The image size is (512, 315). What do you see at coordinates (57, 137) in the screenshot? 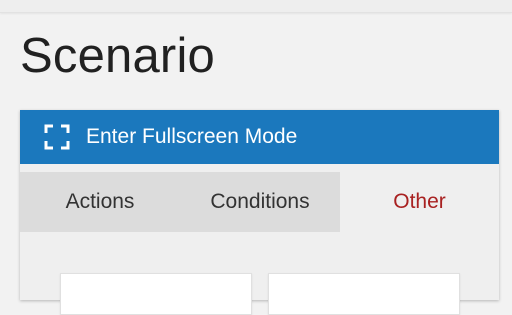
I see `fullscreen-icon` at bounding box center [57, 137].